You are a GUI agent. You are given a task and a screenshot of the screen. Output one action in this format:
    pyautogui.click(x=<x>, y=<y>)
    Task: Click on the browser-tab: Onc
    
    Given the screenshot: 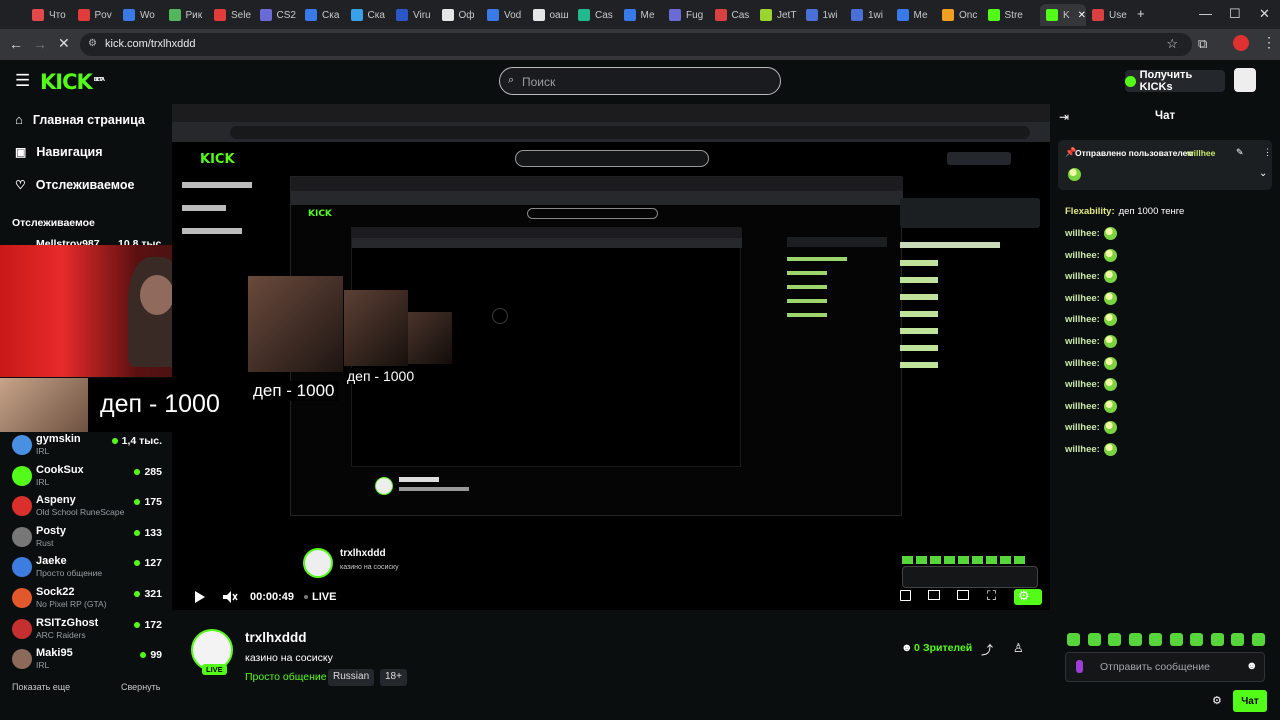 What is the action you would take?
    pyautogui.click(x=964, y=15)
    